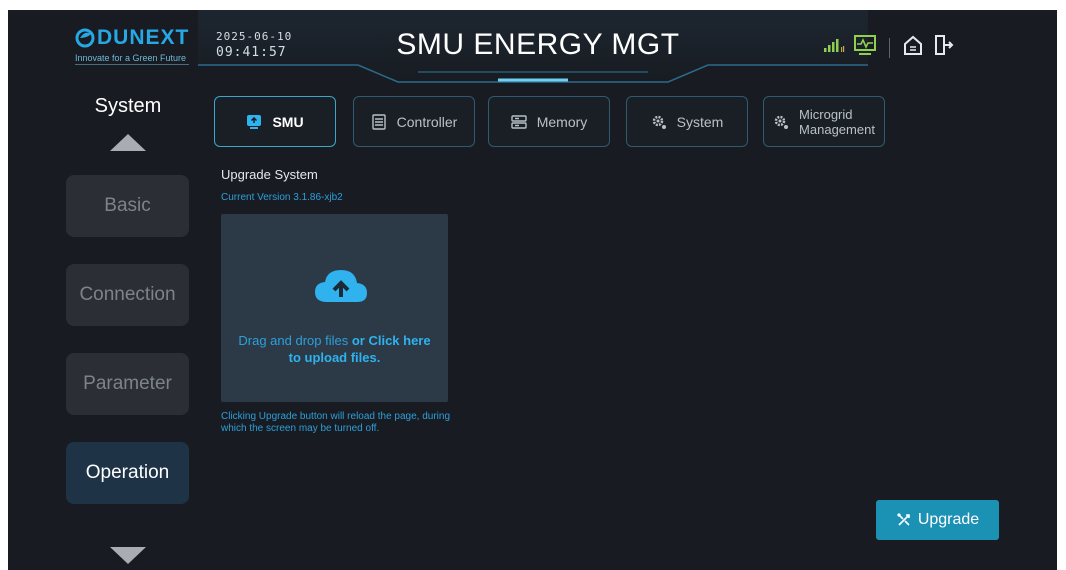 This screenshot has width=1066, height=570. Describe the element at coordinates (700, 121) in the screenshot. I see `tab-label: System` at that location.